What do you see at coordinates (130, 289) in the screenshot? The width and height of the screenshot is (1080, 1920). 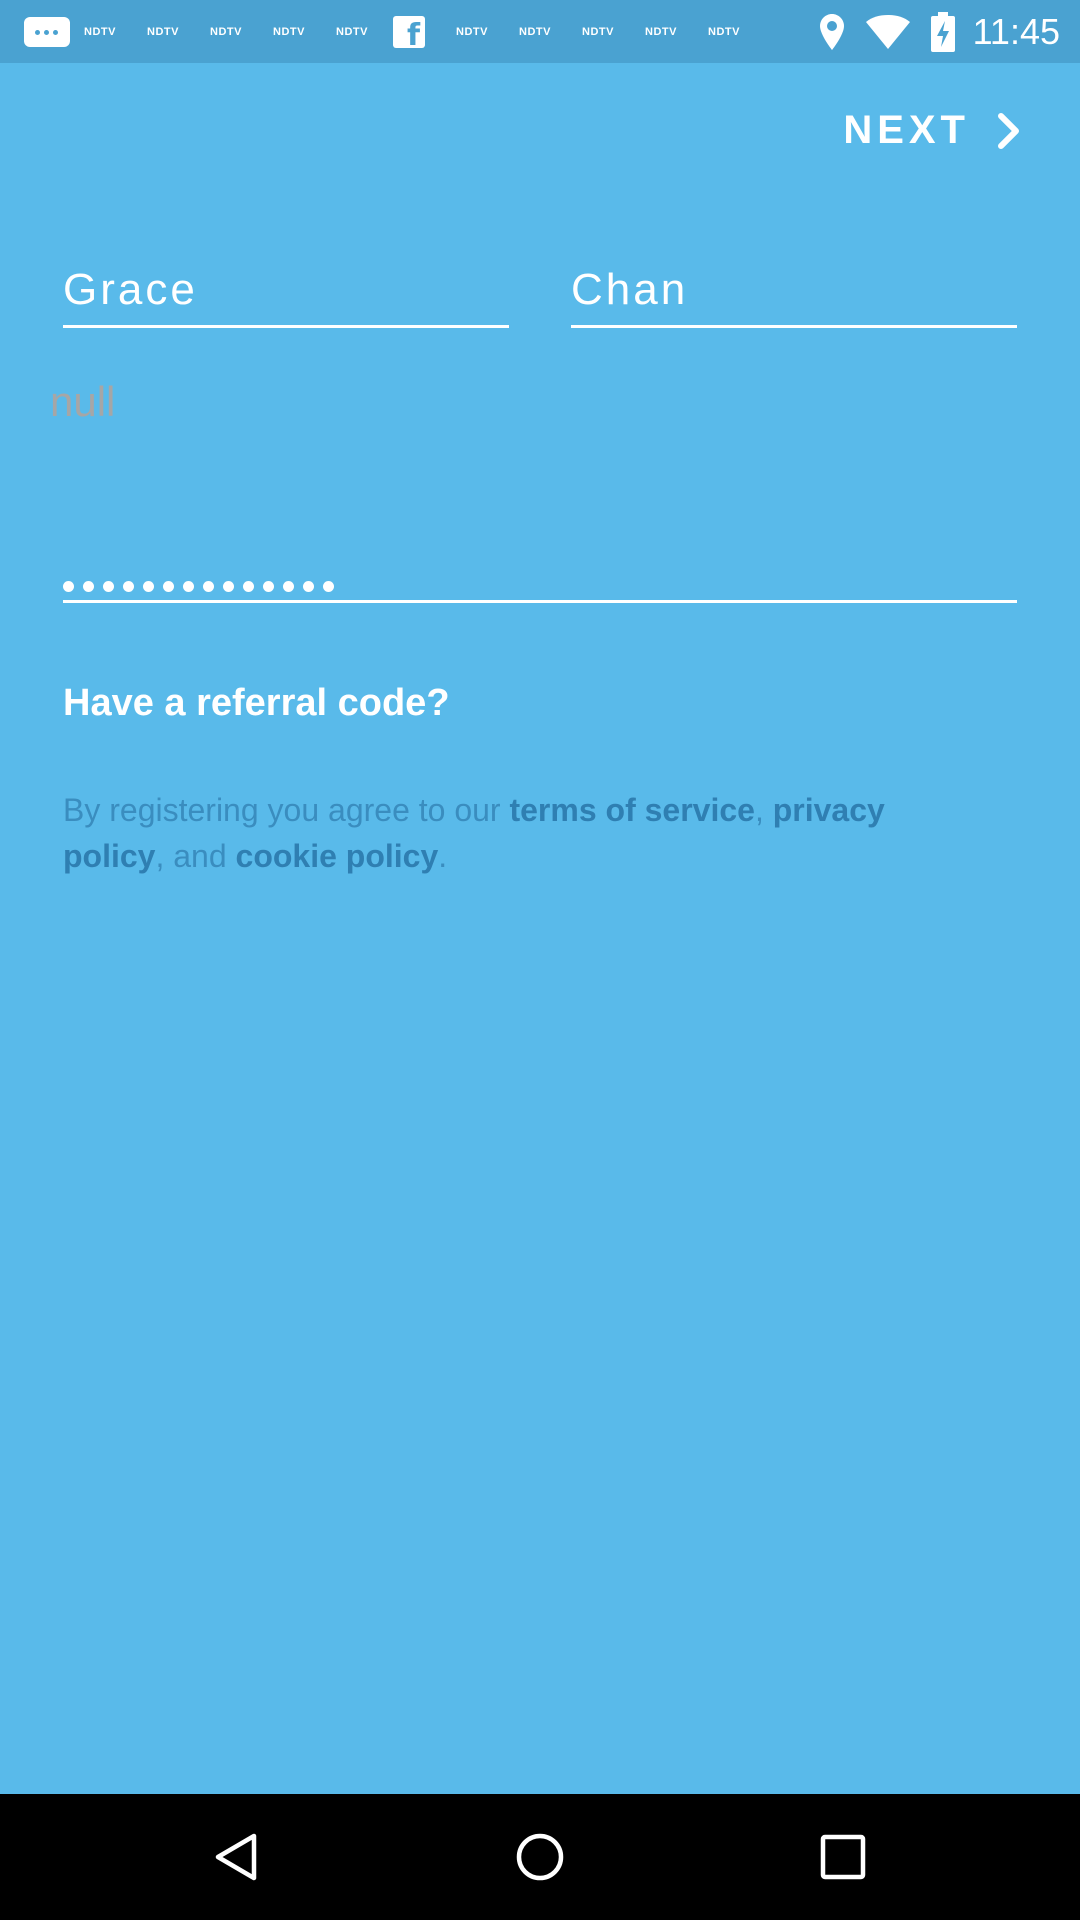 I see `first-name-value: Grace` at bounding box center [130, 289].